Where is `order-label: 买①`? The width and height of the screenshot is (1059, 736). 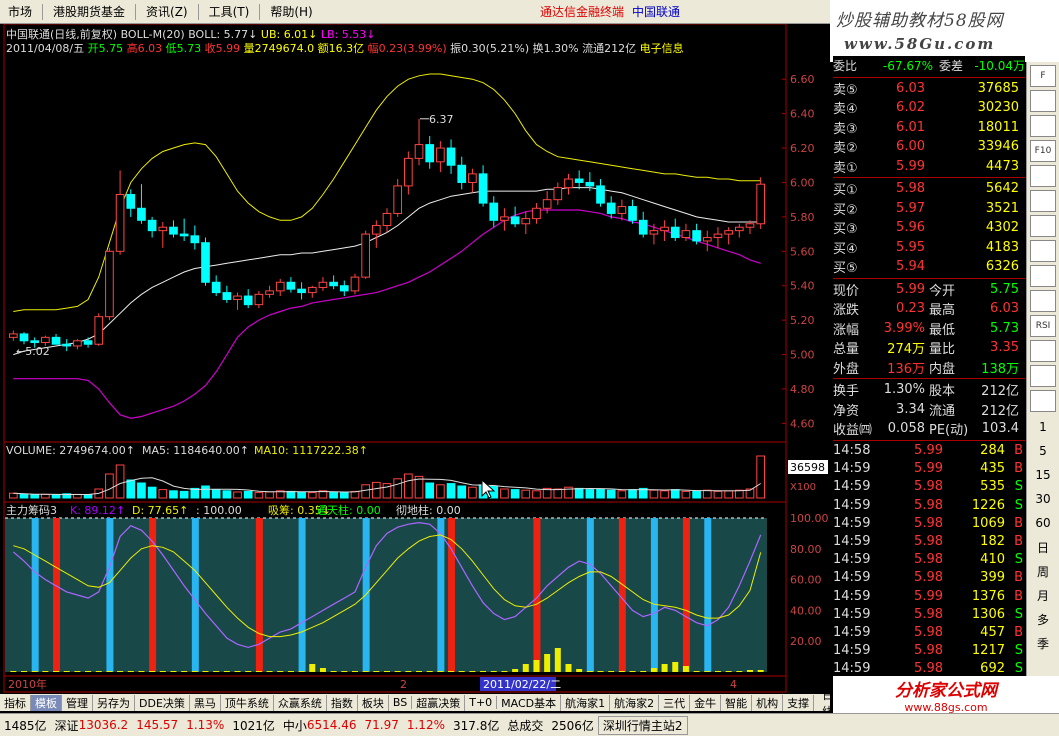 order-label: 买① is located at coordinates (845, 191).